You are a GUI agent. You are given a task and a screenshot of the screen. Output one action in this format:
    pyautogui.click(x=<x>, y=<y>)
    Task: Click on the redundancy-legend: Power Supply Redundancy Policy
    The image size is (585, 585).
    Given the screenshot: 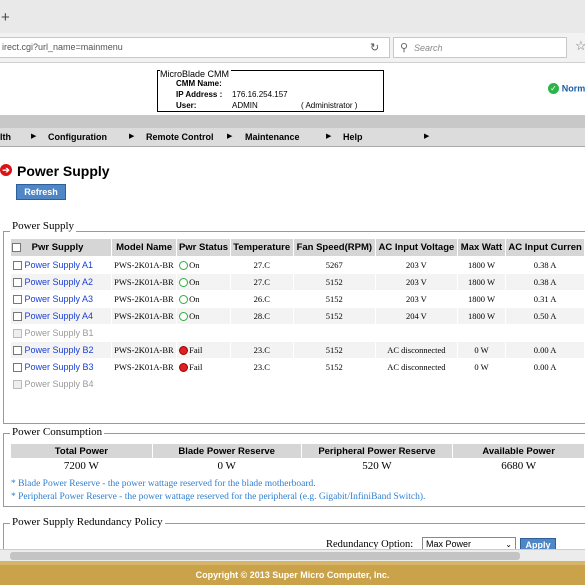 What is the action you would take?
    pyautogui.click(x=87, y=522)
    